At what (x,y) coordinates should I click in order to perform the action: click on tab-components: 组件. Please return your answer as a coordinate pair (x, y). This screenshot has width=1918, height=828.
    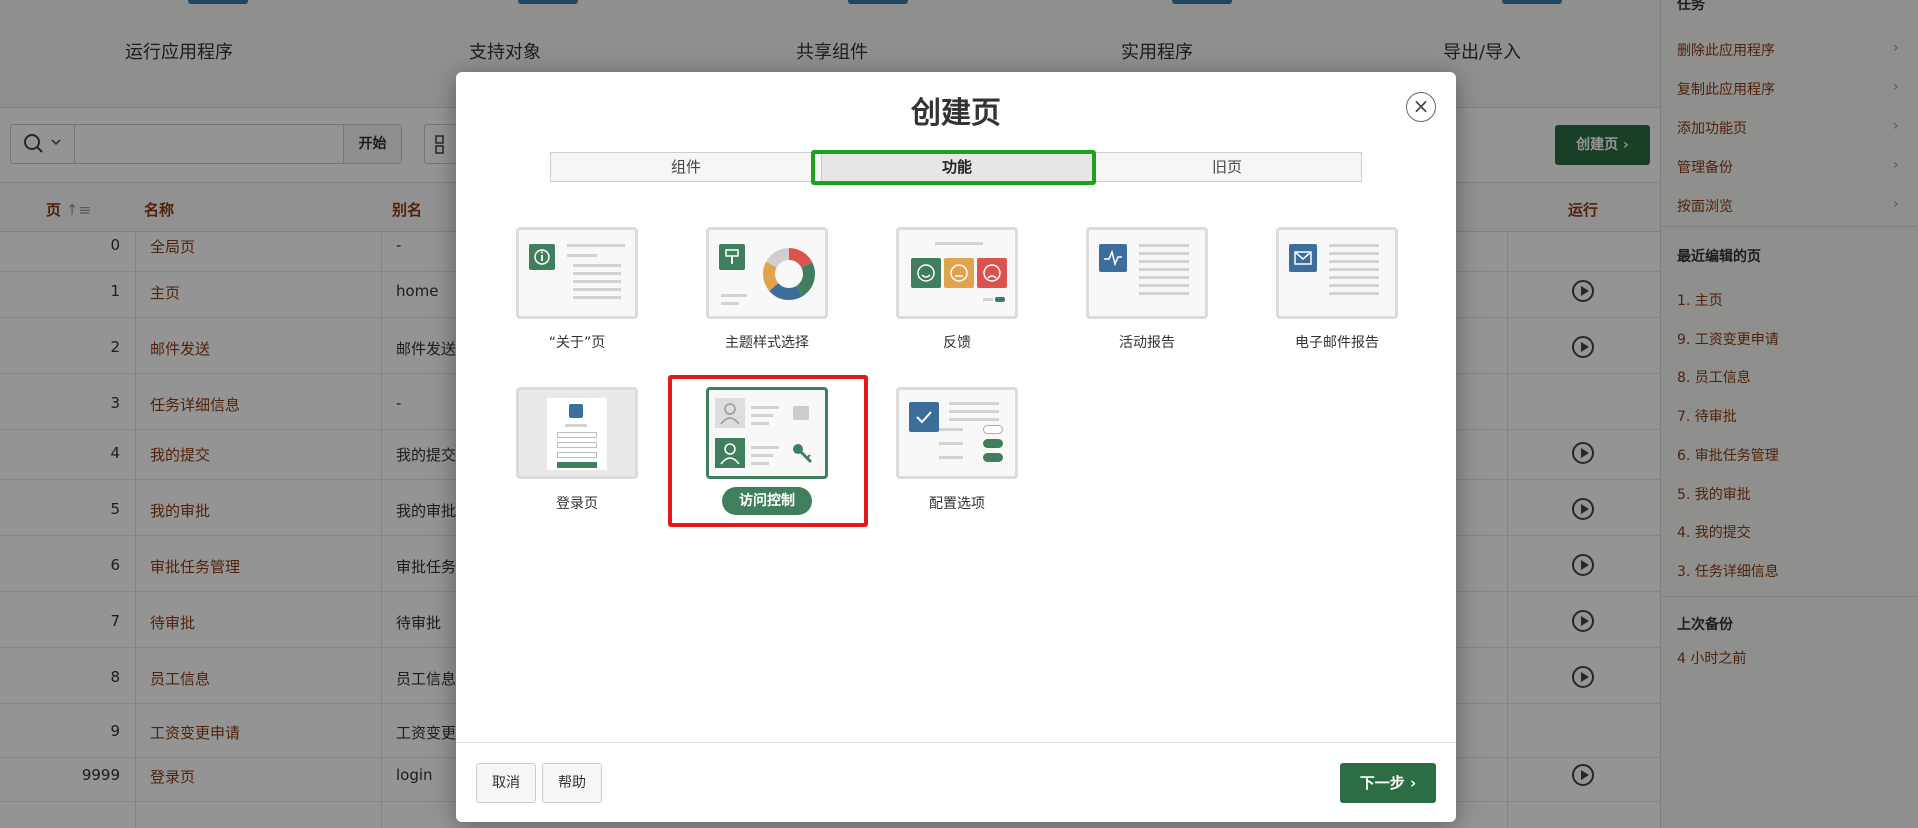
    Looking at the image, I should click on (686, 167).